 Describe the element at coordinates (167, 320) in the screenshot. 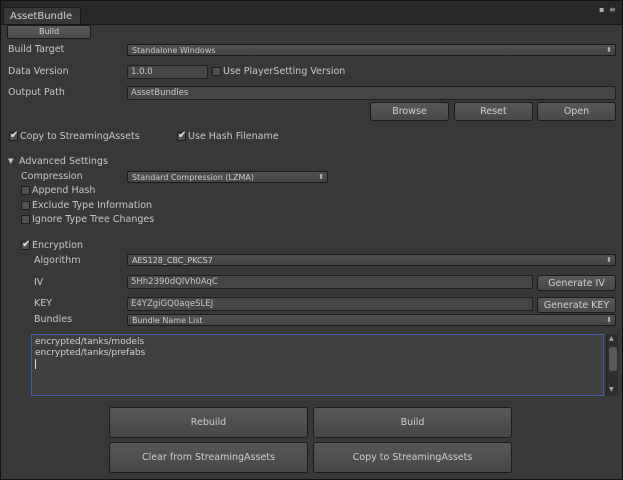

I see `bundles-value: Bundle Name List` at that location.